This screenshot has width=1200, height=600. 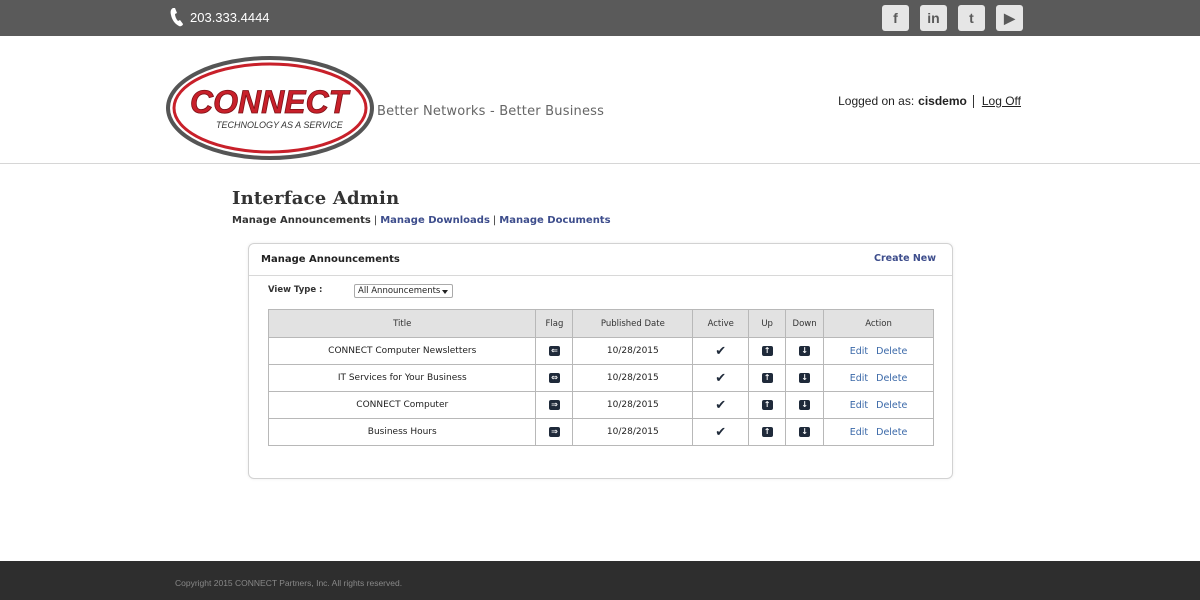 What do you see at coordinates (435, 220) in the screenshot?
I see `subnav-manage-downloads: Manage Downloads` at bounding box center [435, 220].